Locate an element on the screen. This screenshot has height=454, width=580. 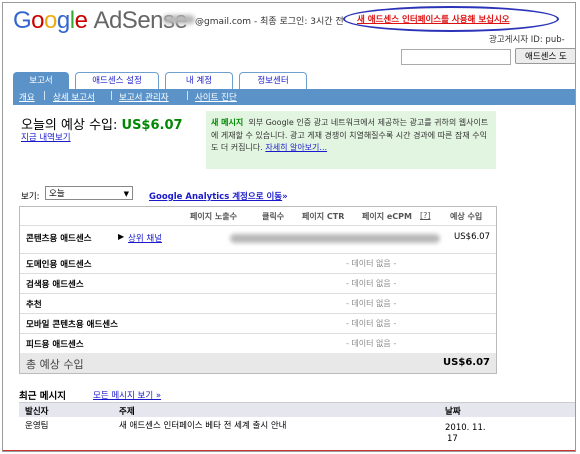
col-est-earnings: 예상 수입 is located at coordinates (466, 216).